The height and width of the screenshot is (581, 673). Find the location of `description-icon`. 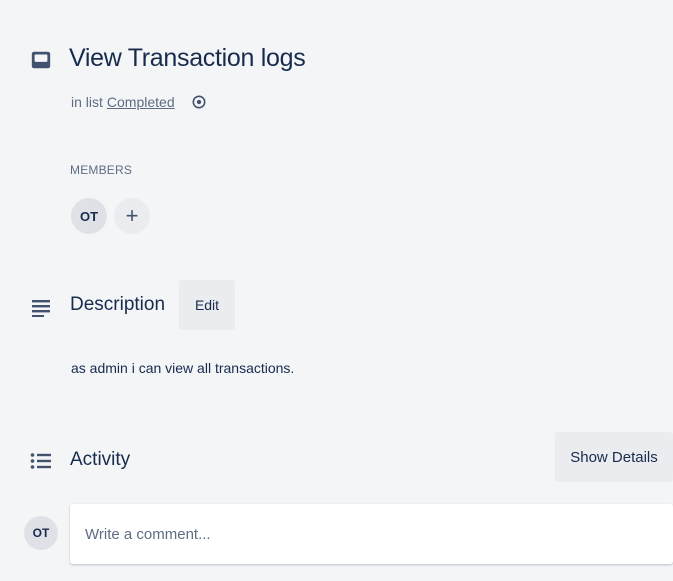

description-icon is located at coordinates (41, 308).